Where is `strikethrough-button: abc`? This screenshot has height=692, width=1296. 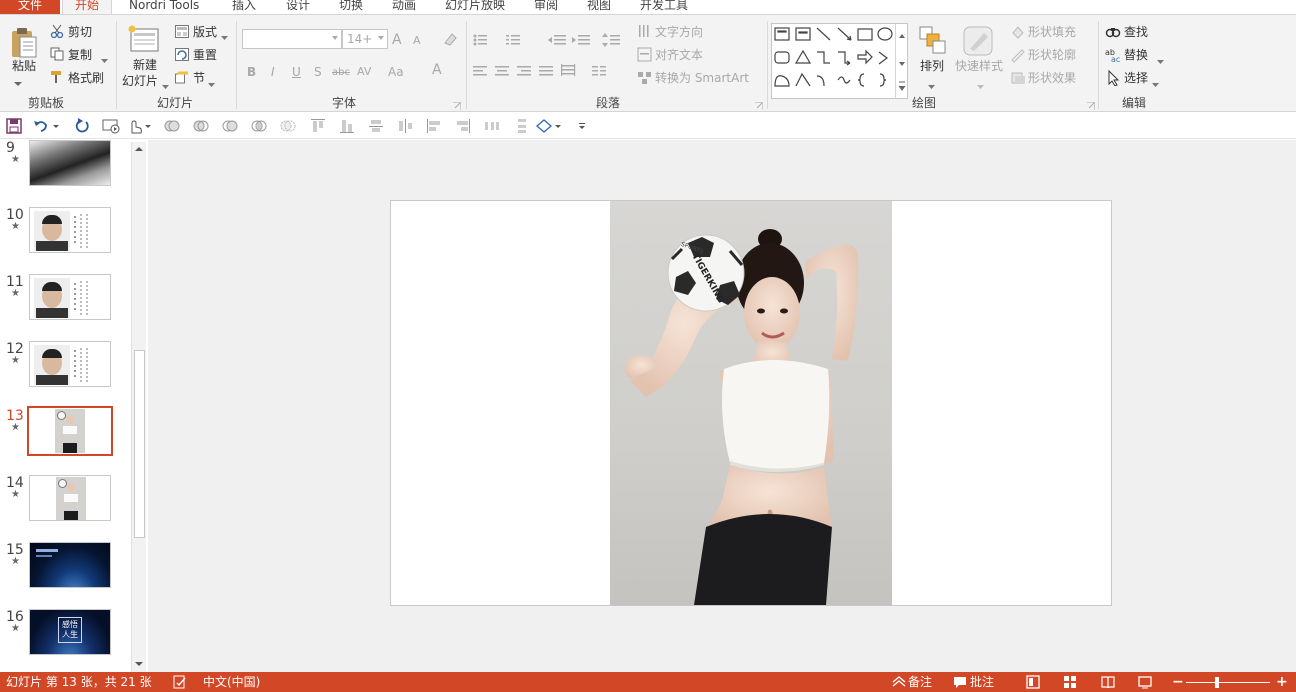
strikethrough-button: abc is located at coordinates (341, 73).